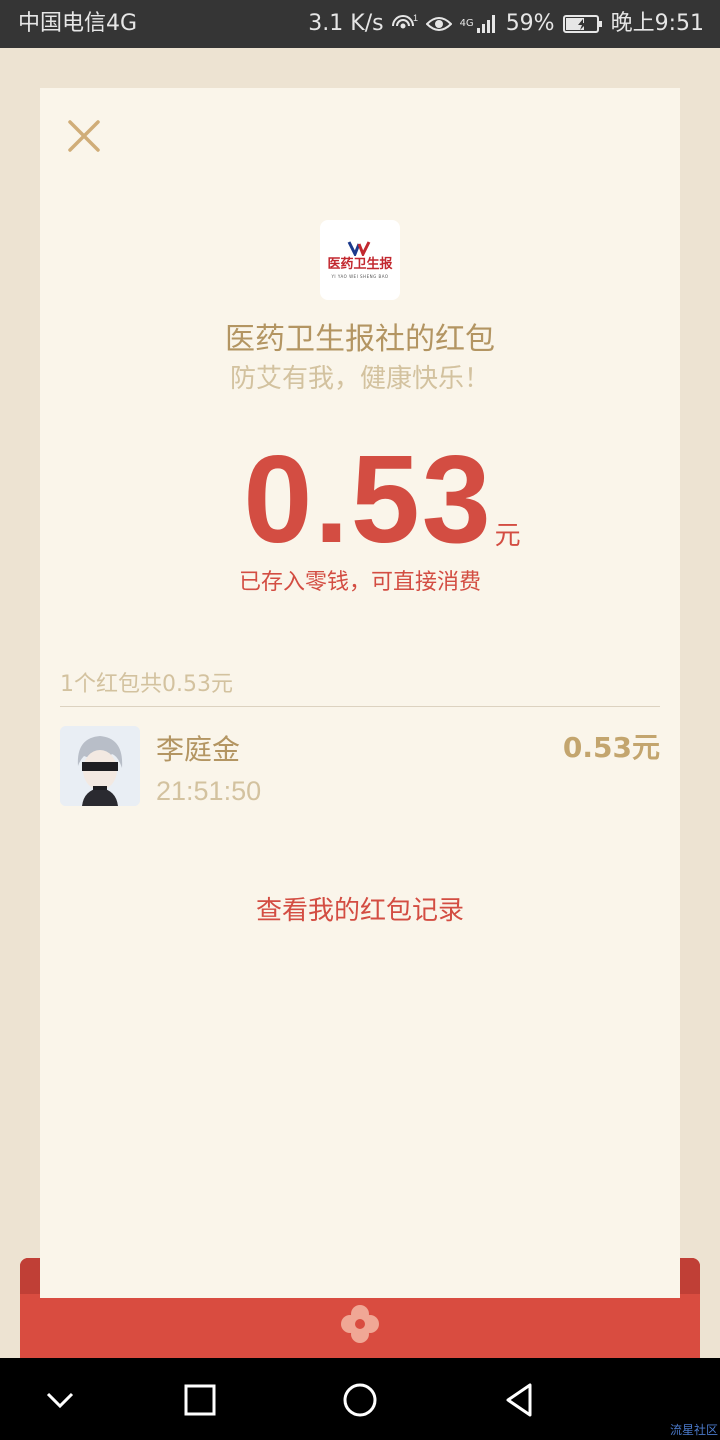  I want to click on amount-unit: 元, so click(507, 536).